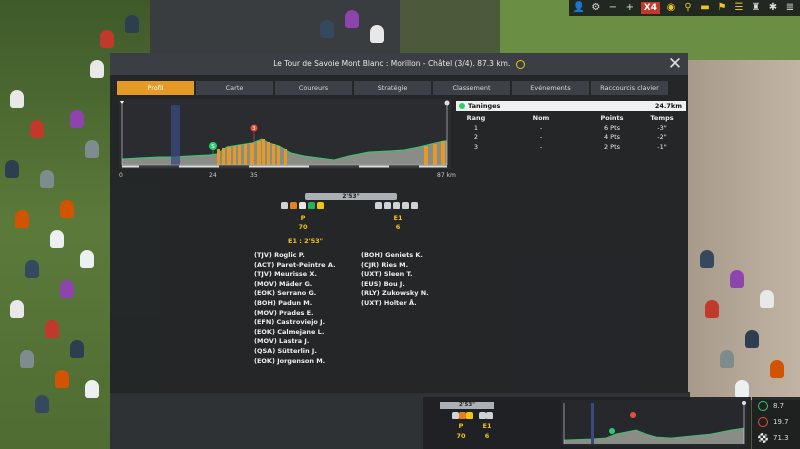 Image resolution: width=800 pixels, height=449 pixels. What do you see at coordinates (253, 129) in the screenshot?
I see `climb-category-label: 3` at bounding box center [253, 129].